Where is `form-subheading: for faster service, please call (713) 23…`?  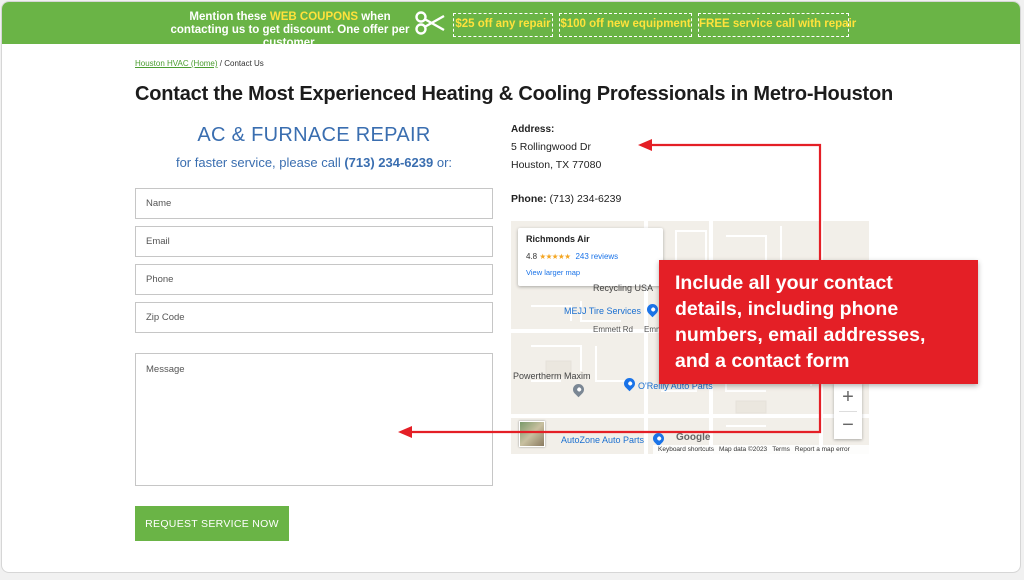 form-subheading: for faster service, please call (713) 23… is located at coordinates (314, 162).